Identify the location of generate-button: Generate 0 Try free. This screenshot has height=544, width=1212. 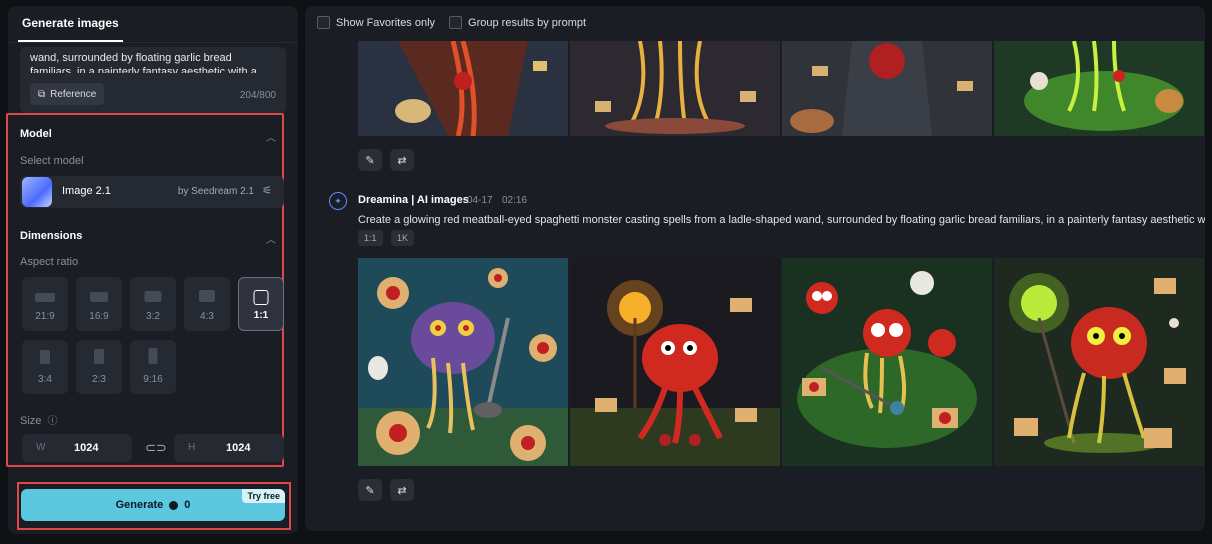
(153, 505).